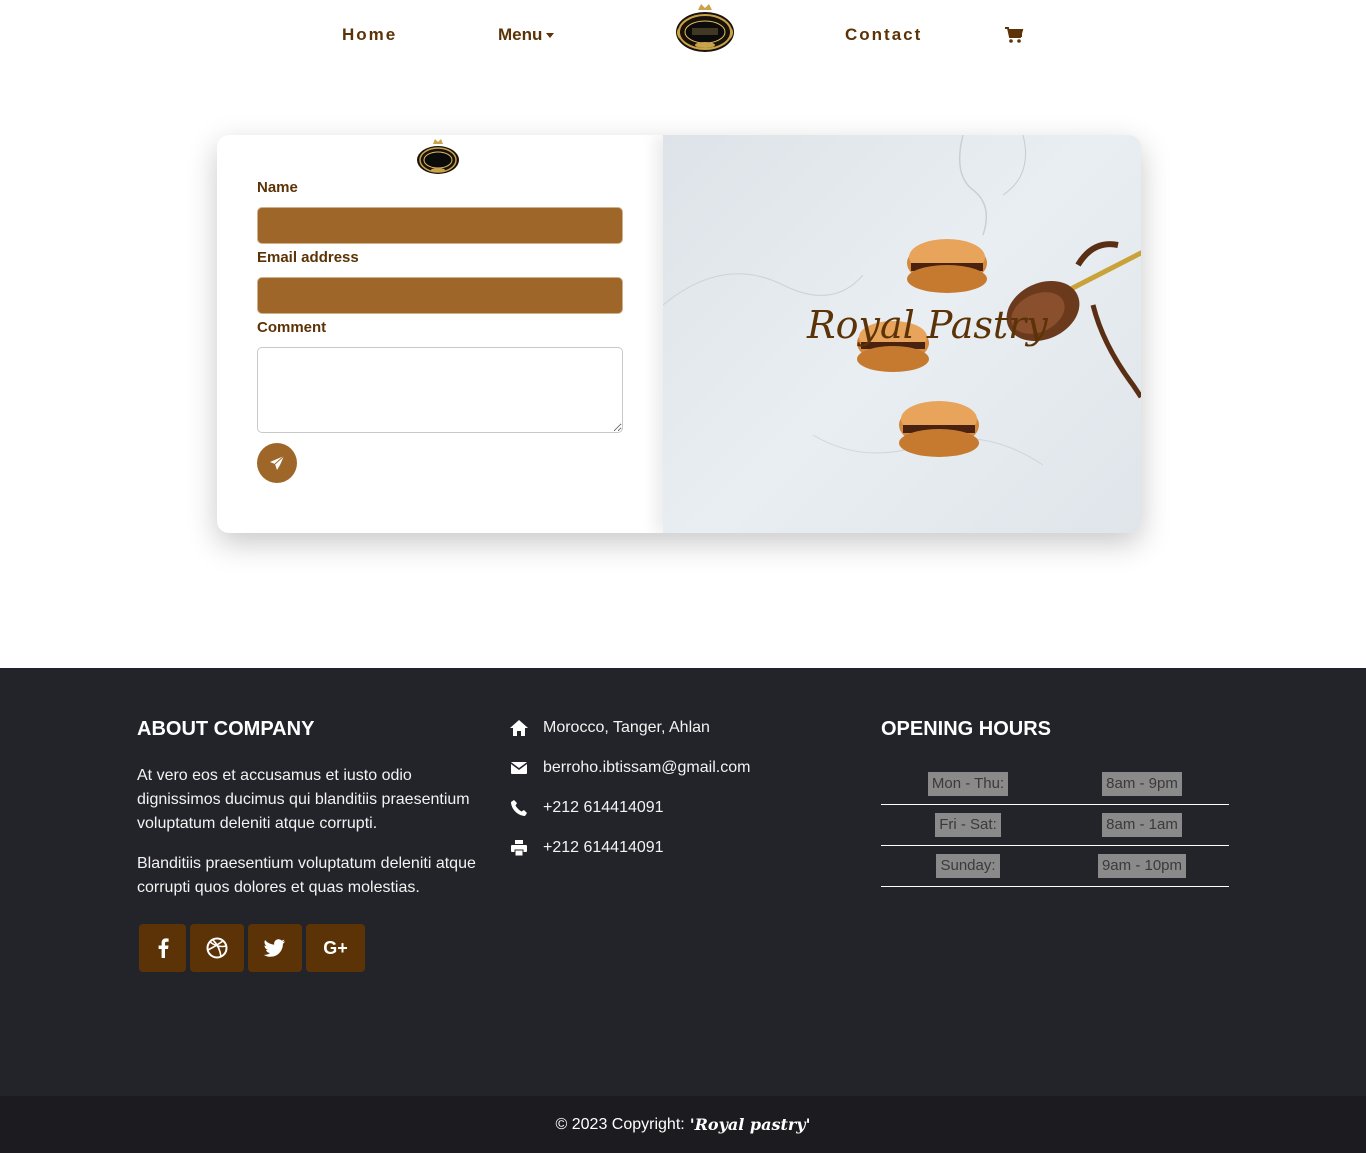  I want to click on google-plus-icon: G+, so click(335, 947).